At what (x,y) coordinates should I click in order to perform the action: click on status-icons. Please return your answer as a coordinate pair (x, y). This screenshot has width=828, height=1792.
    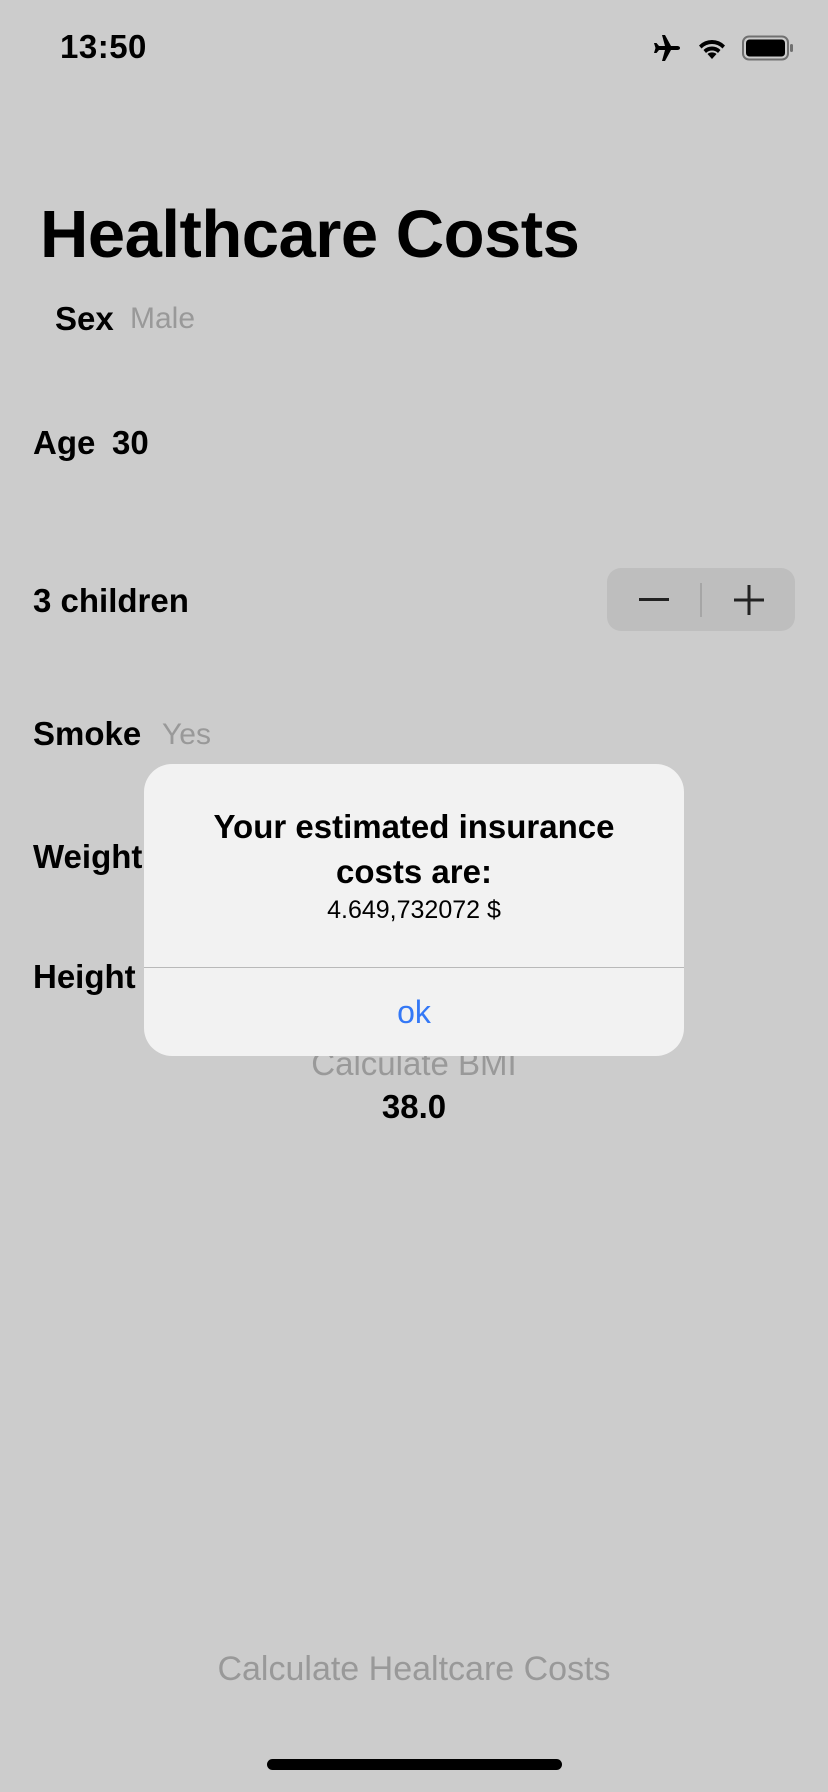
    Looking at the image, I should click on (723, 50).